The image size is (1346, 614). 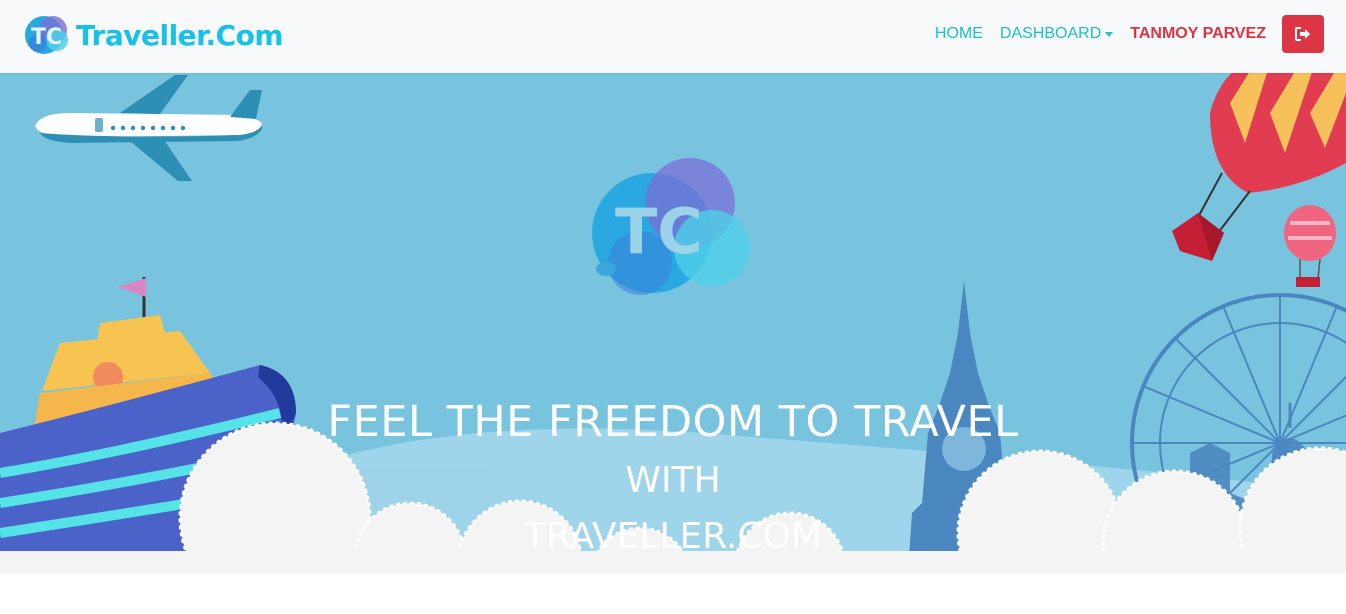 I want to click on brand-link: TC Traveller.Com, so click(x=153, y=35).